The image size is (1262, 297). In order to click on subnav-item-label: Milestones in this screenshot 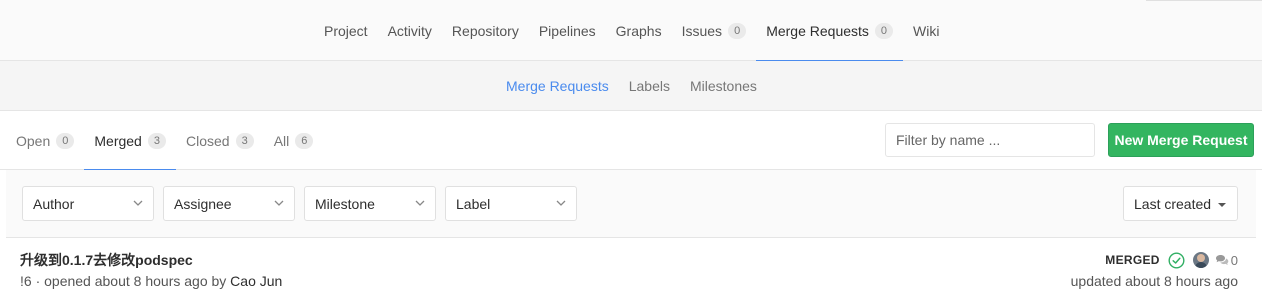, I will do `click(723, 86)`.